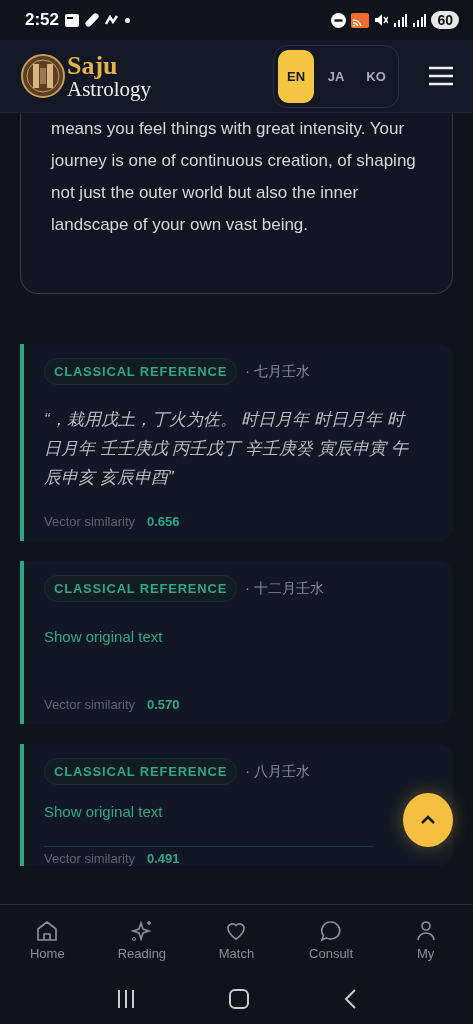  Describe the element at coordinates (236, 939) in the screenshot. I see `nav-tab: Match` at that location.